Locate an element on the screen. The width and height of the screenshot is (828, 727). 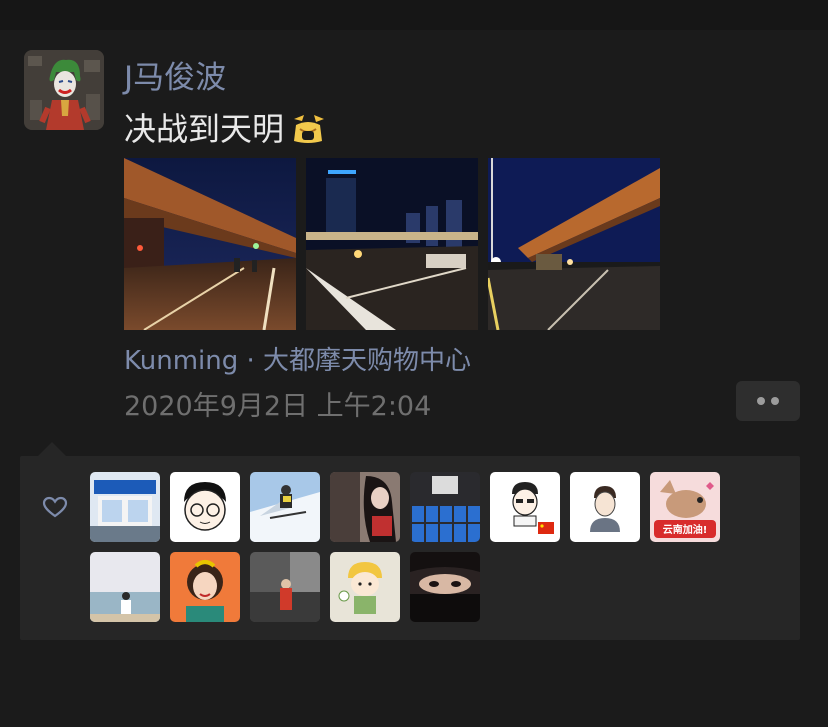
username: J马俊波 is located at coordinates (175, 74).